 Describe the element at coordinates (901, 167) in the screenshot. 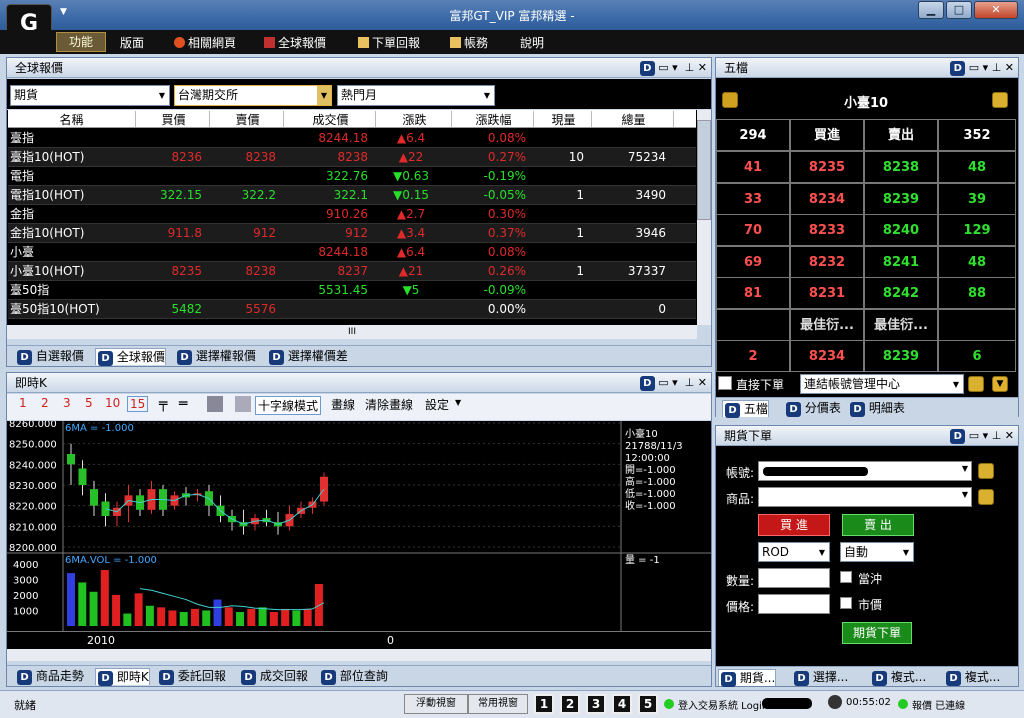

I see `five-level-cell: 8238` at that location.